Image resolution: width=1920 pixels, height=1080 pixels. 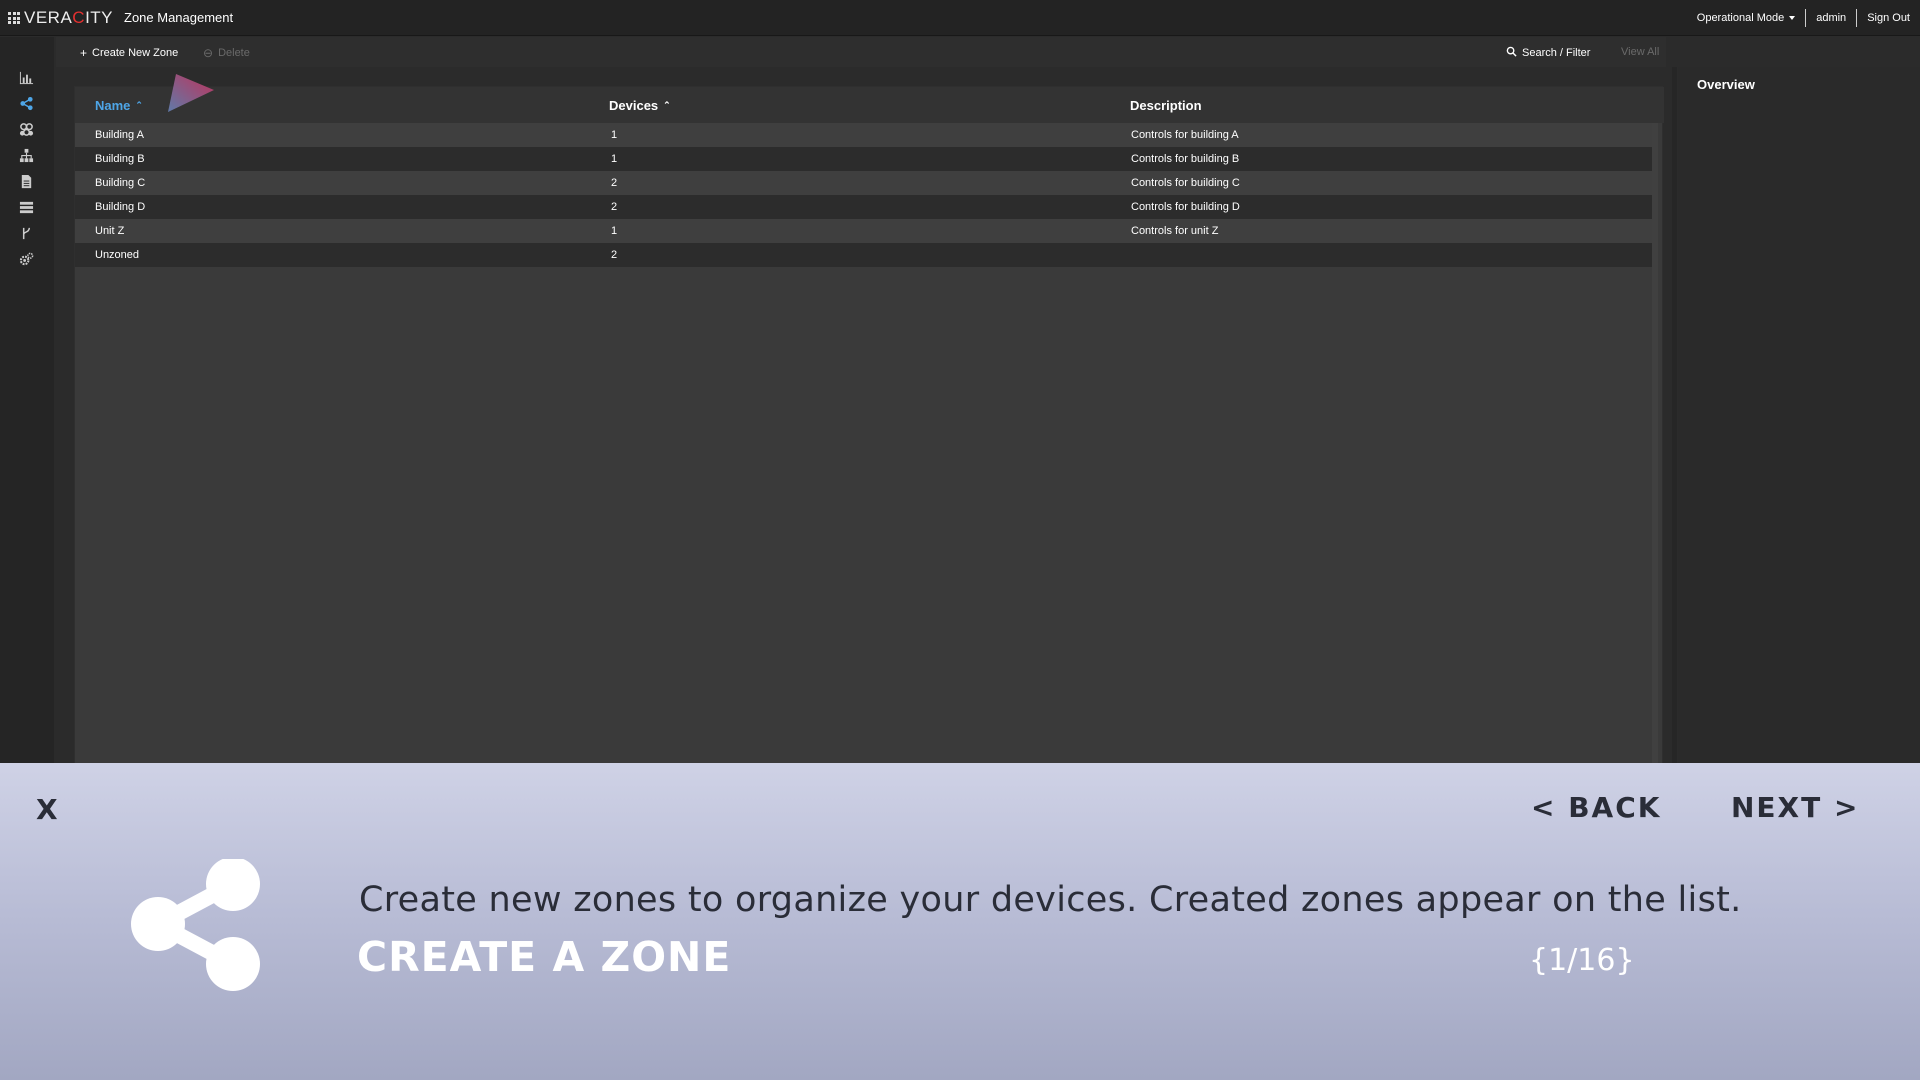 What do you see at coordinates (26, 259) in the screenshot?
I see `settings-icon` at bounding box center [26, 259].